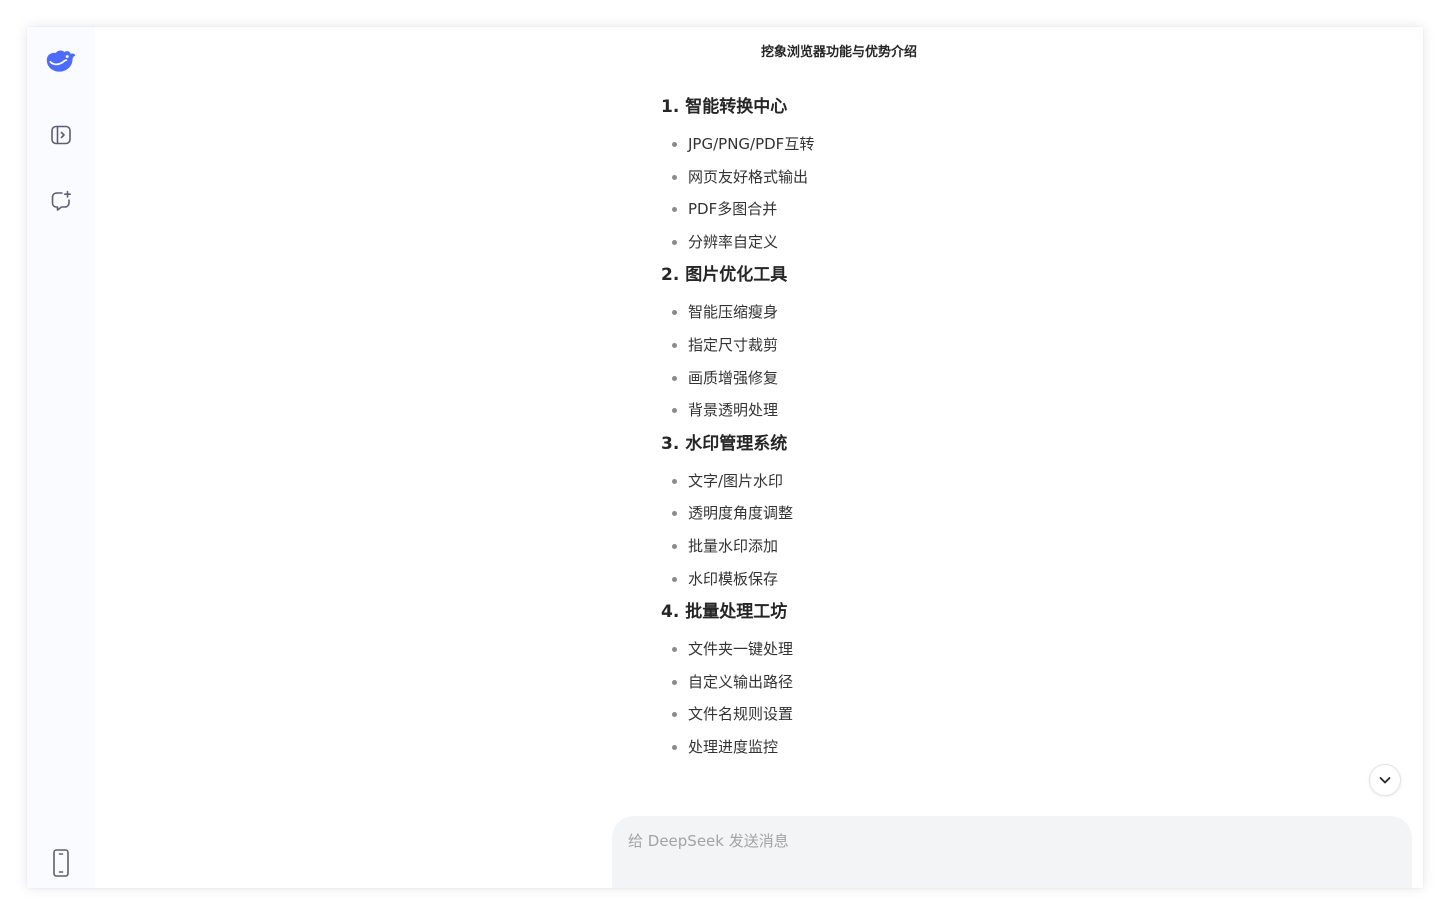 The width and height of the screenshot is (1450, 915). What do you see at coordinates (1016, 682) in the screenshot?
I see `list-item: 自定义输出路径` at bounding box center [1016, 682].